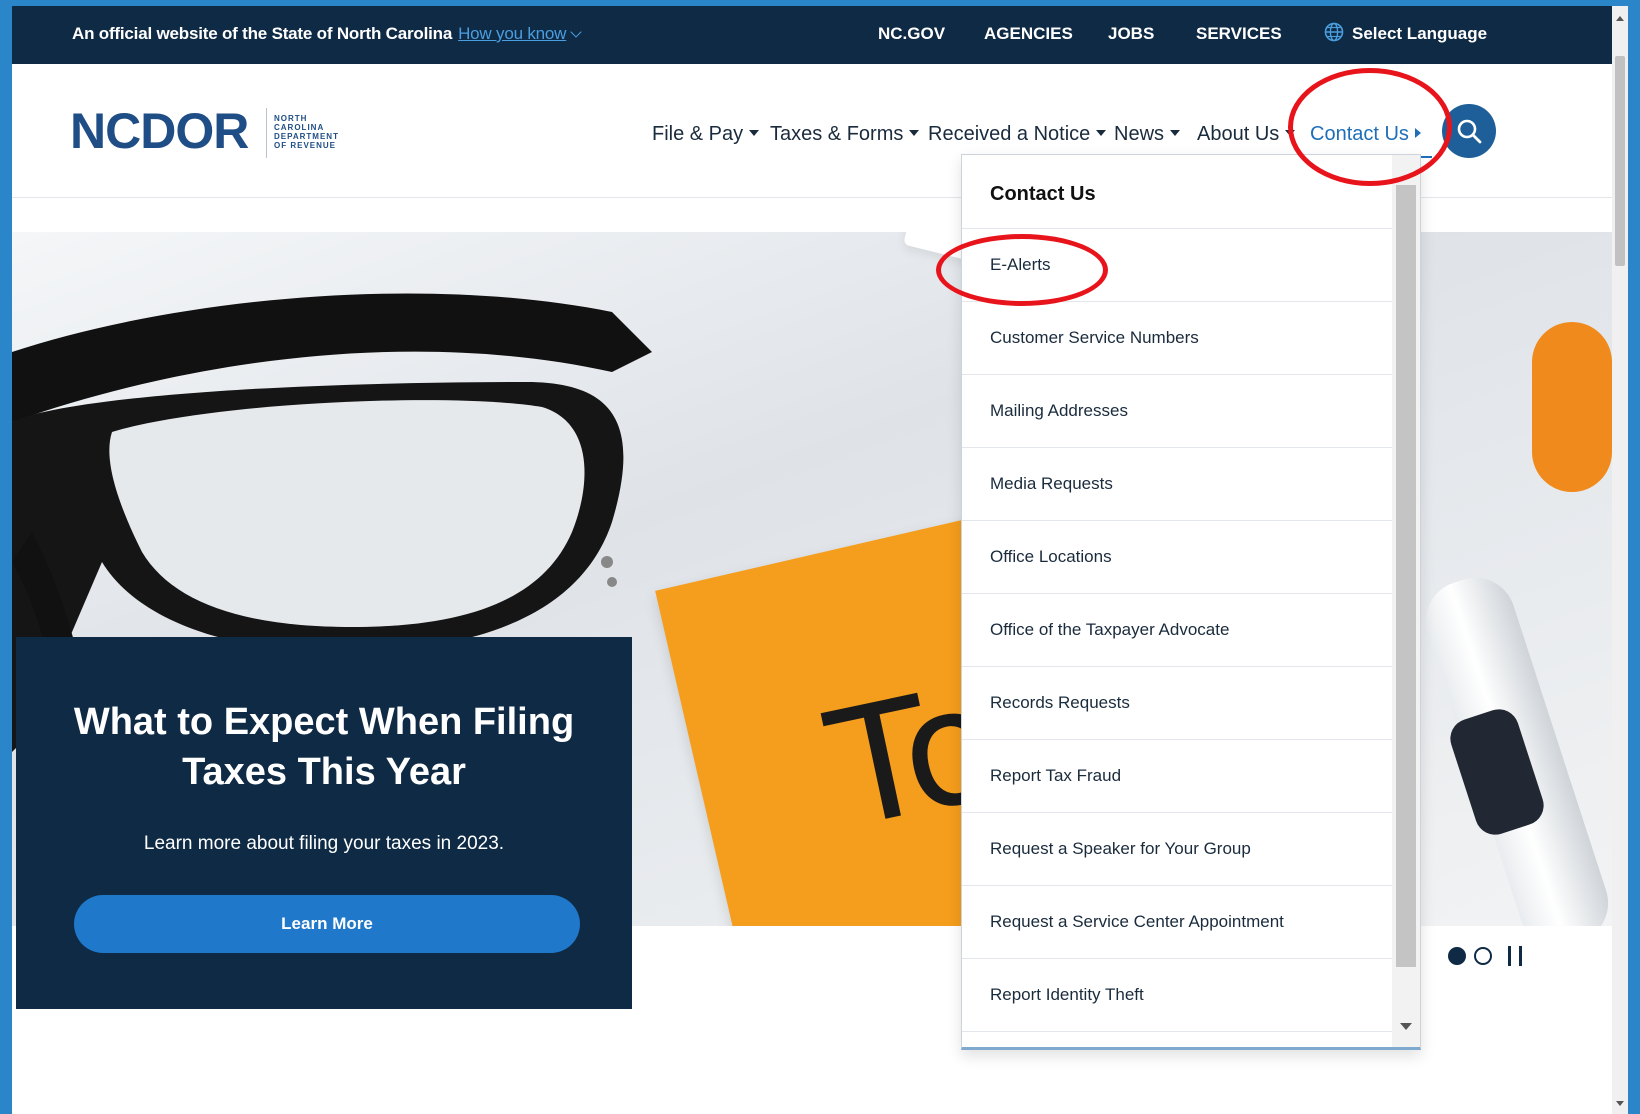 This screenshot has width=1640, height=1114. Describe the element at coordinates (1406, 576) in the screenshot. I see `dropdown-scroll-thumb` at that location.